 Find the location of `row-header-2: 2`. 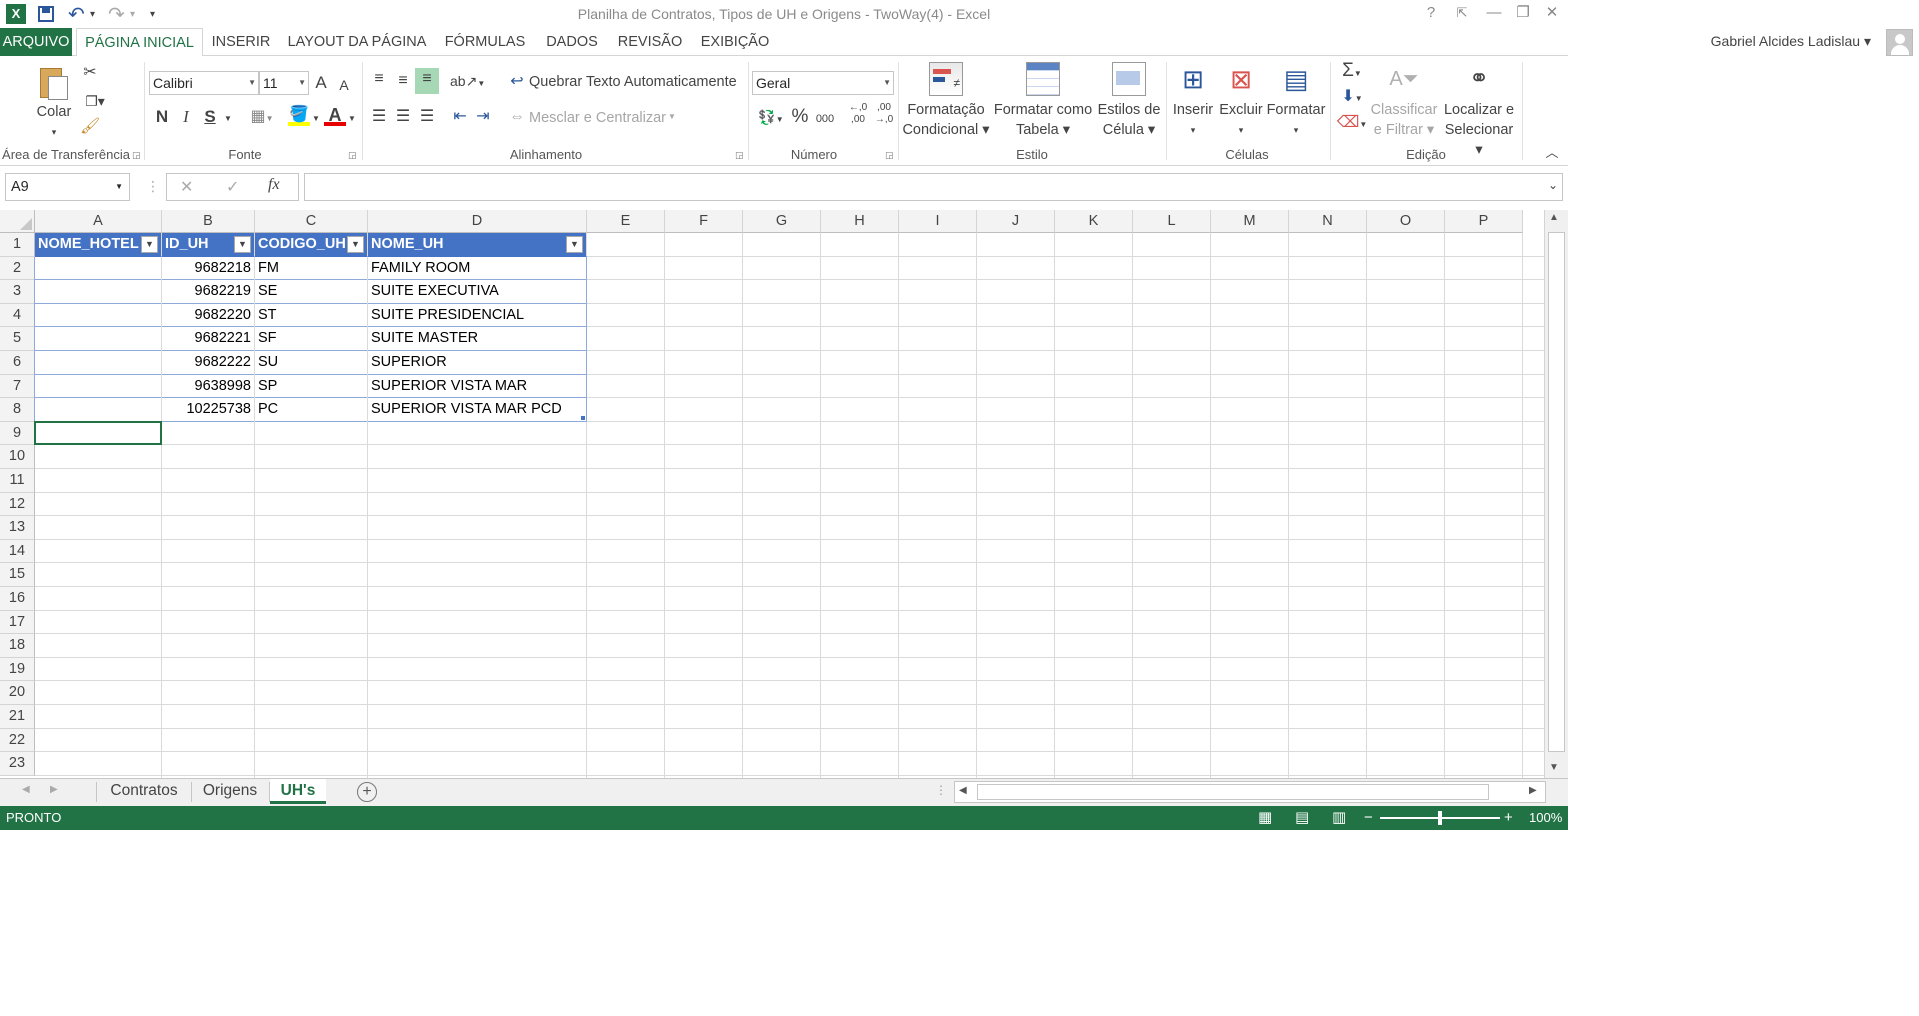

row-header-2: 2 is located at coordinates (17, 268).